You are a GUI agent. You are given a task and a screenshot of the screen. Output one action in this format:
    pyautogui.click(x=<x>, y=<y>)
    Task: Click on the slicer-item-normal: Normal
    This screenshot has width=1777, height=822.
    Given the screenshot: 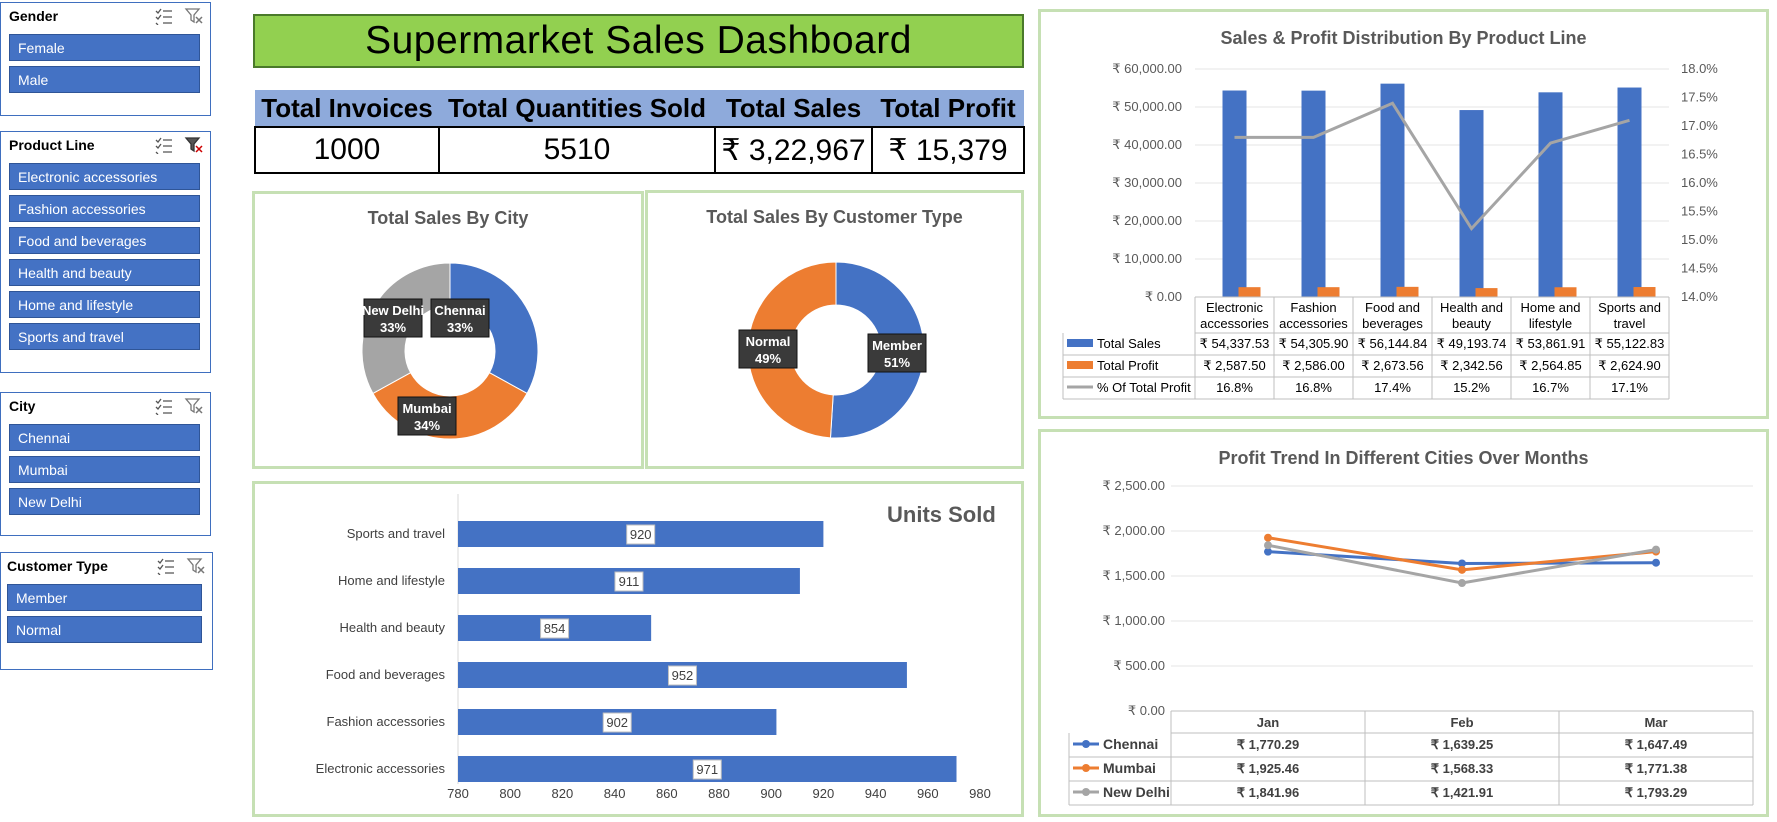 What is the action you would take?
    pyautogui.click(x=104, y=629)
    